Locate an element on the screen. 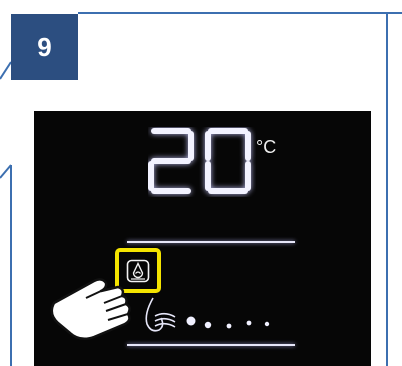  temperature-readout: 20 is located at coordinates (199, 161).